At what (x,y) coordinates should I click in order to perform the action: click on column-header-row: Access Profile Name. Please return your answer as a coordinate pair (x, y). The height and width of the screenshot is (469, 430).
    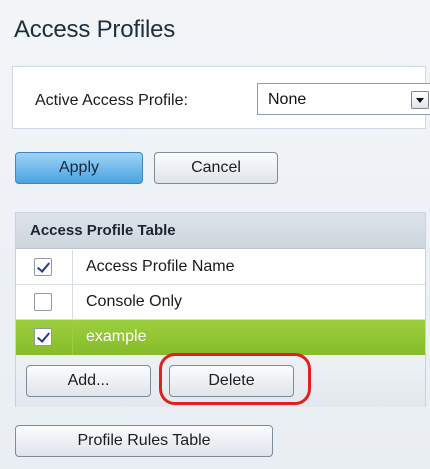
    Looking at the image, I should click on (220, 267).